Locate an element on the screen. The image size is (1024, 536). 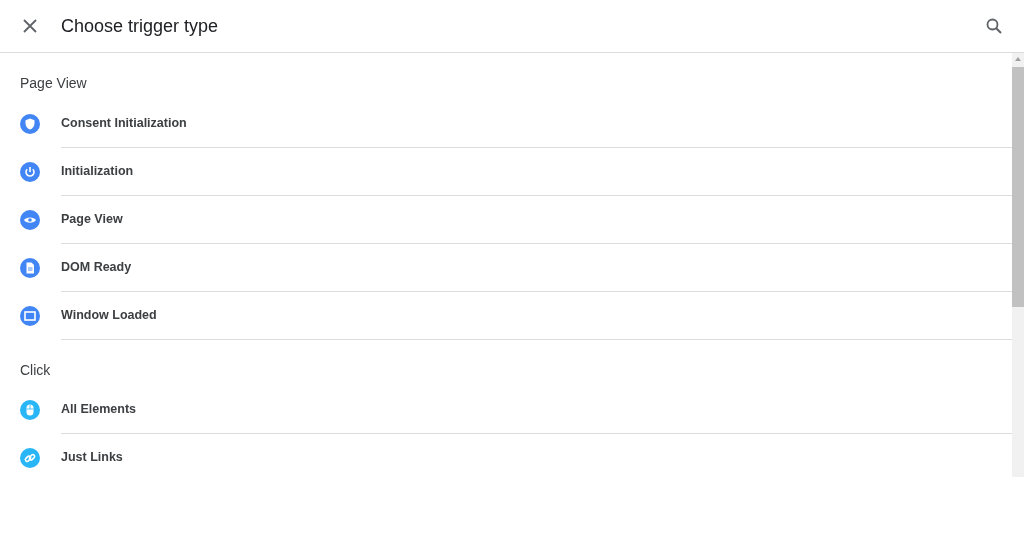
close-icon is located at coordinates (30, 26).